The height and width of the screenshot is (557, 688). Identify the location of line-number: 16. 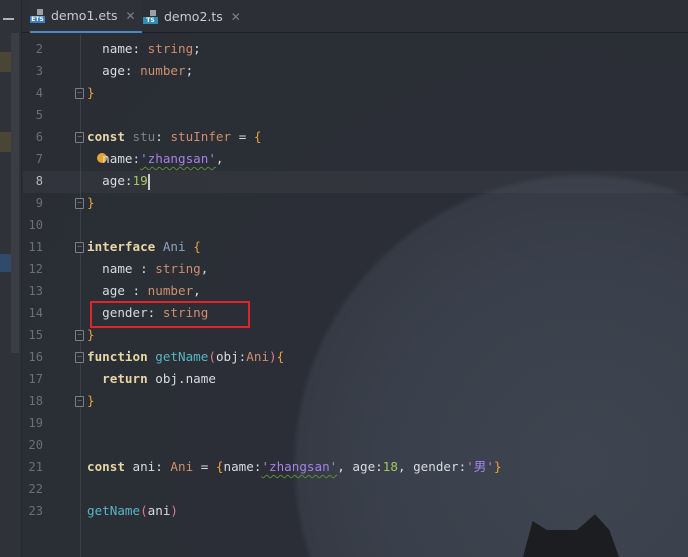
(35, 357).